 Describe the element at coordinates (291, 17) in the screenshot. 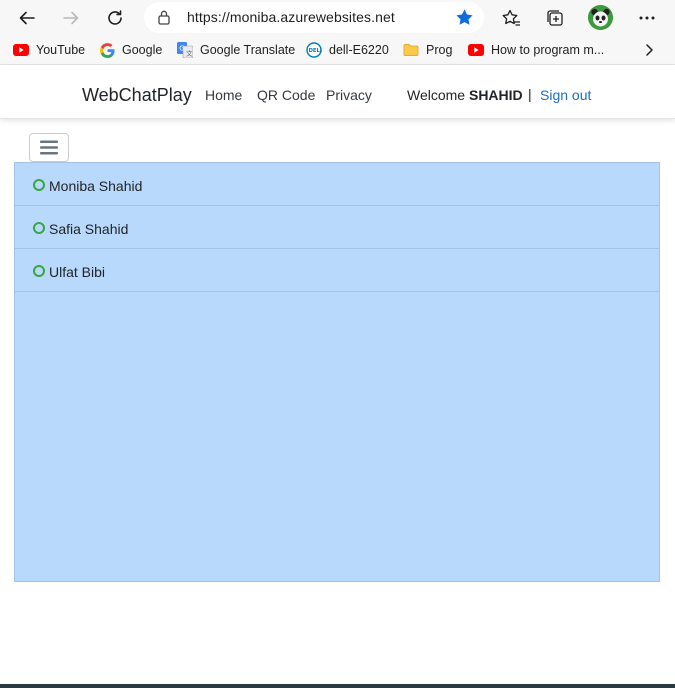

I see `url-text: https://moniba.azurewebsites.net` at that location.